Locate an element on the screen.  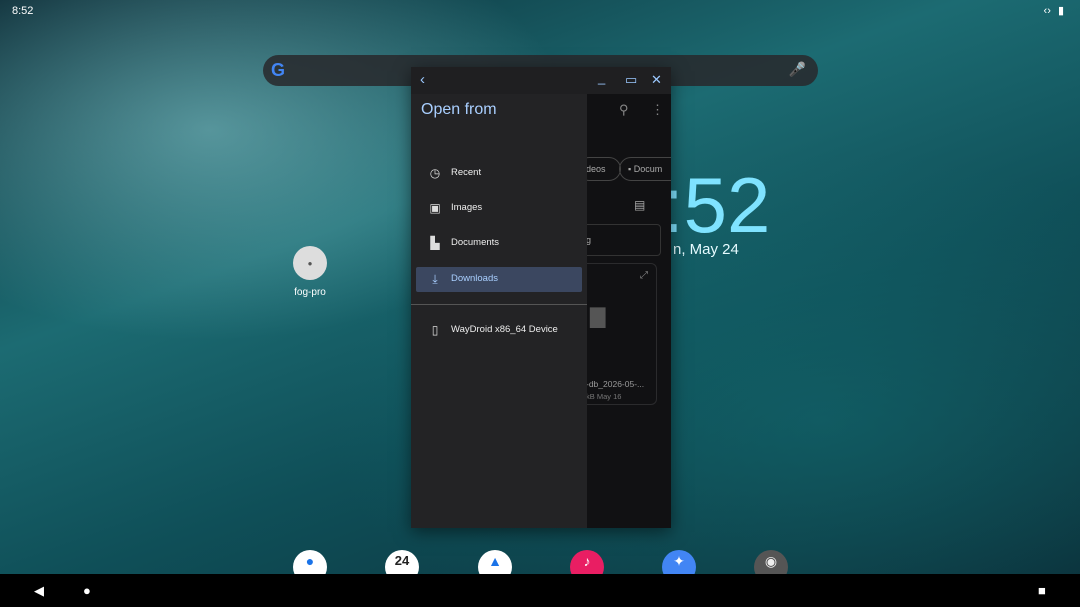
nav-item-label: Downloads is located at coordinates (474, 278).